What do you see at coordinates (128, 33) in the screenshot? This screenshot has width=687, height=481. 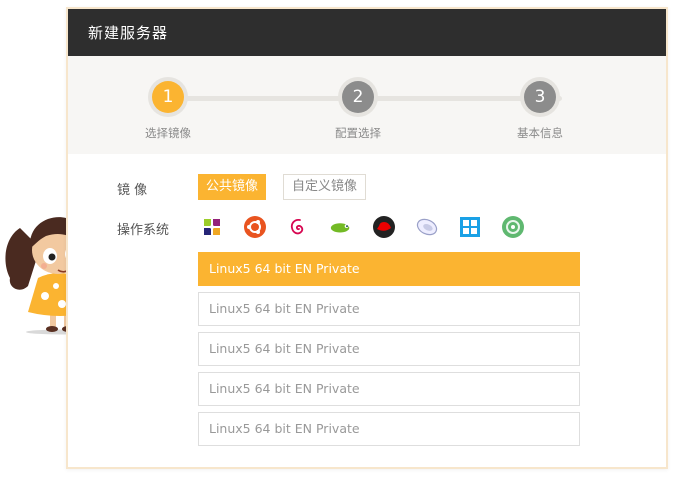 I see `dialog-title: 新建服务器` at bounding box center [128, 33].